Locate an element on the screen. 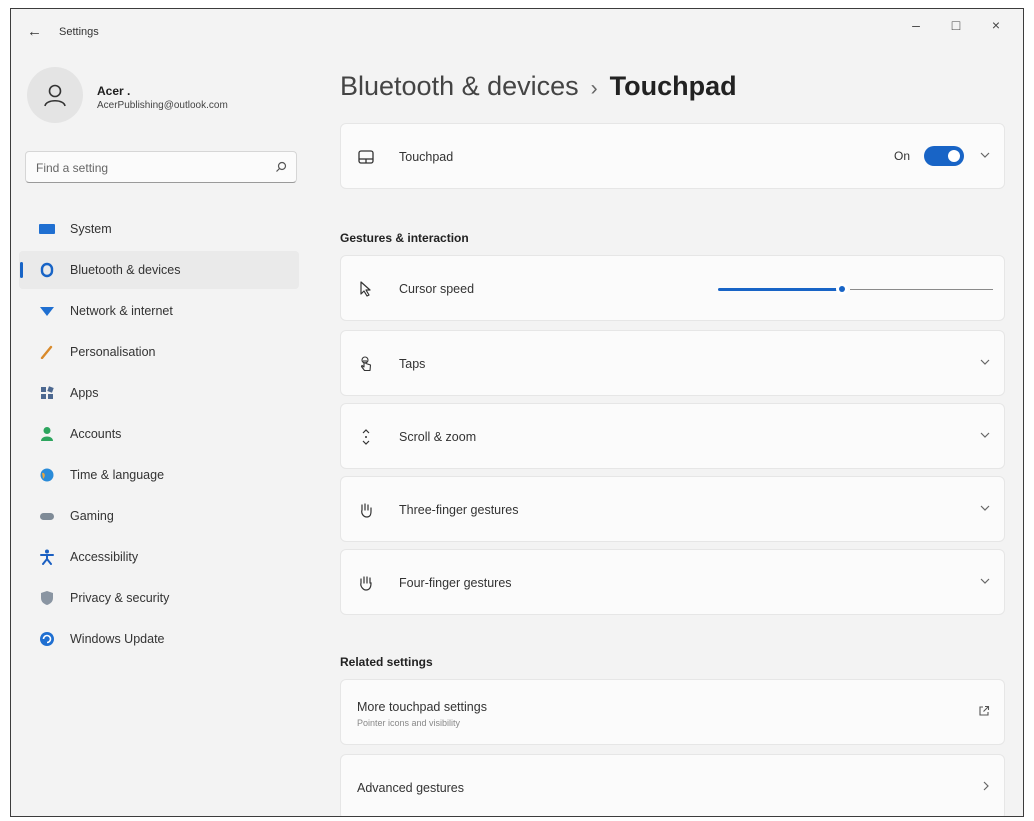 This screenshot has width=1034, height=821. sidebar-item-label: Privacy & security is located at coordinates (120, 598).